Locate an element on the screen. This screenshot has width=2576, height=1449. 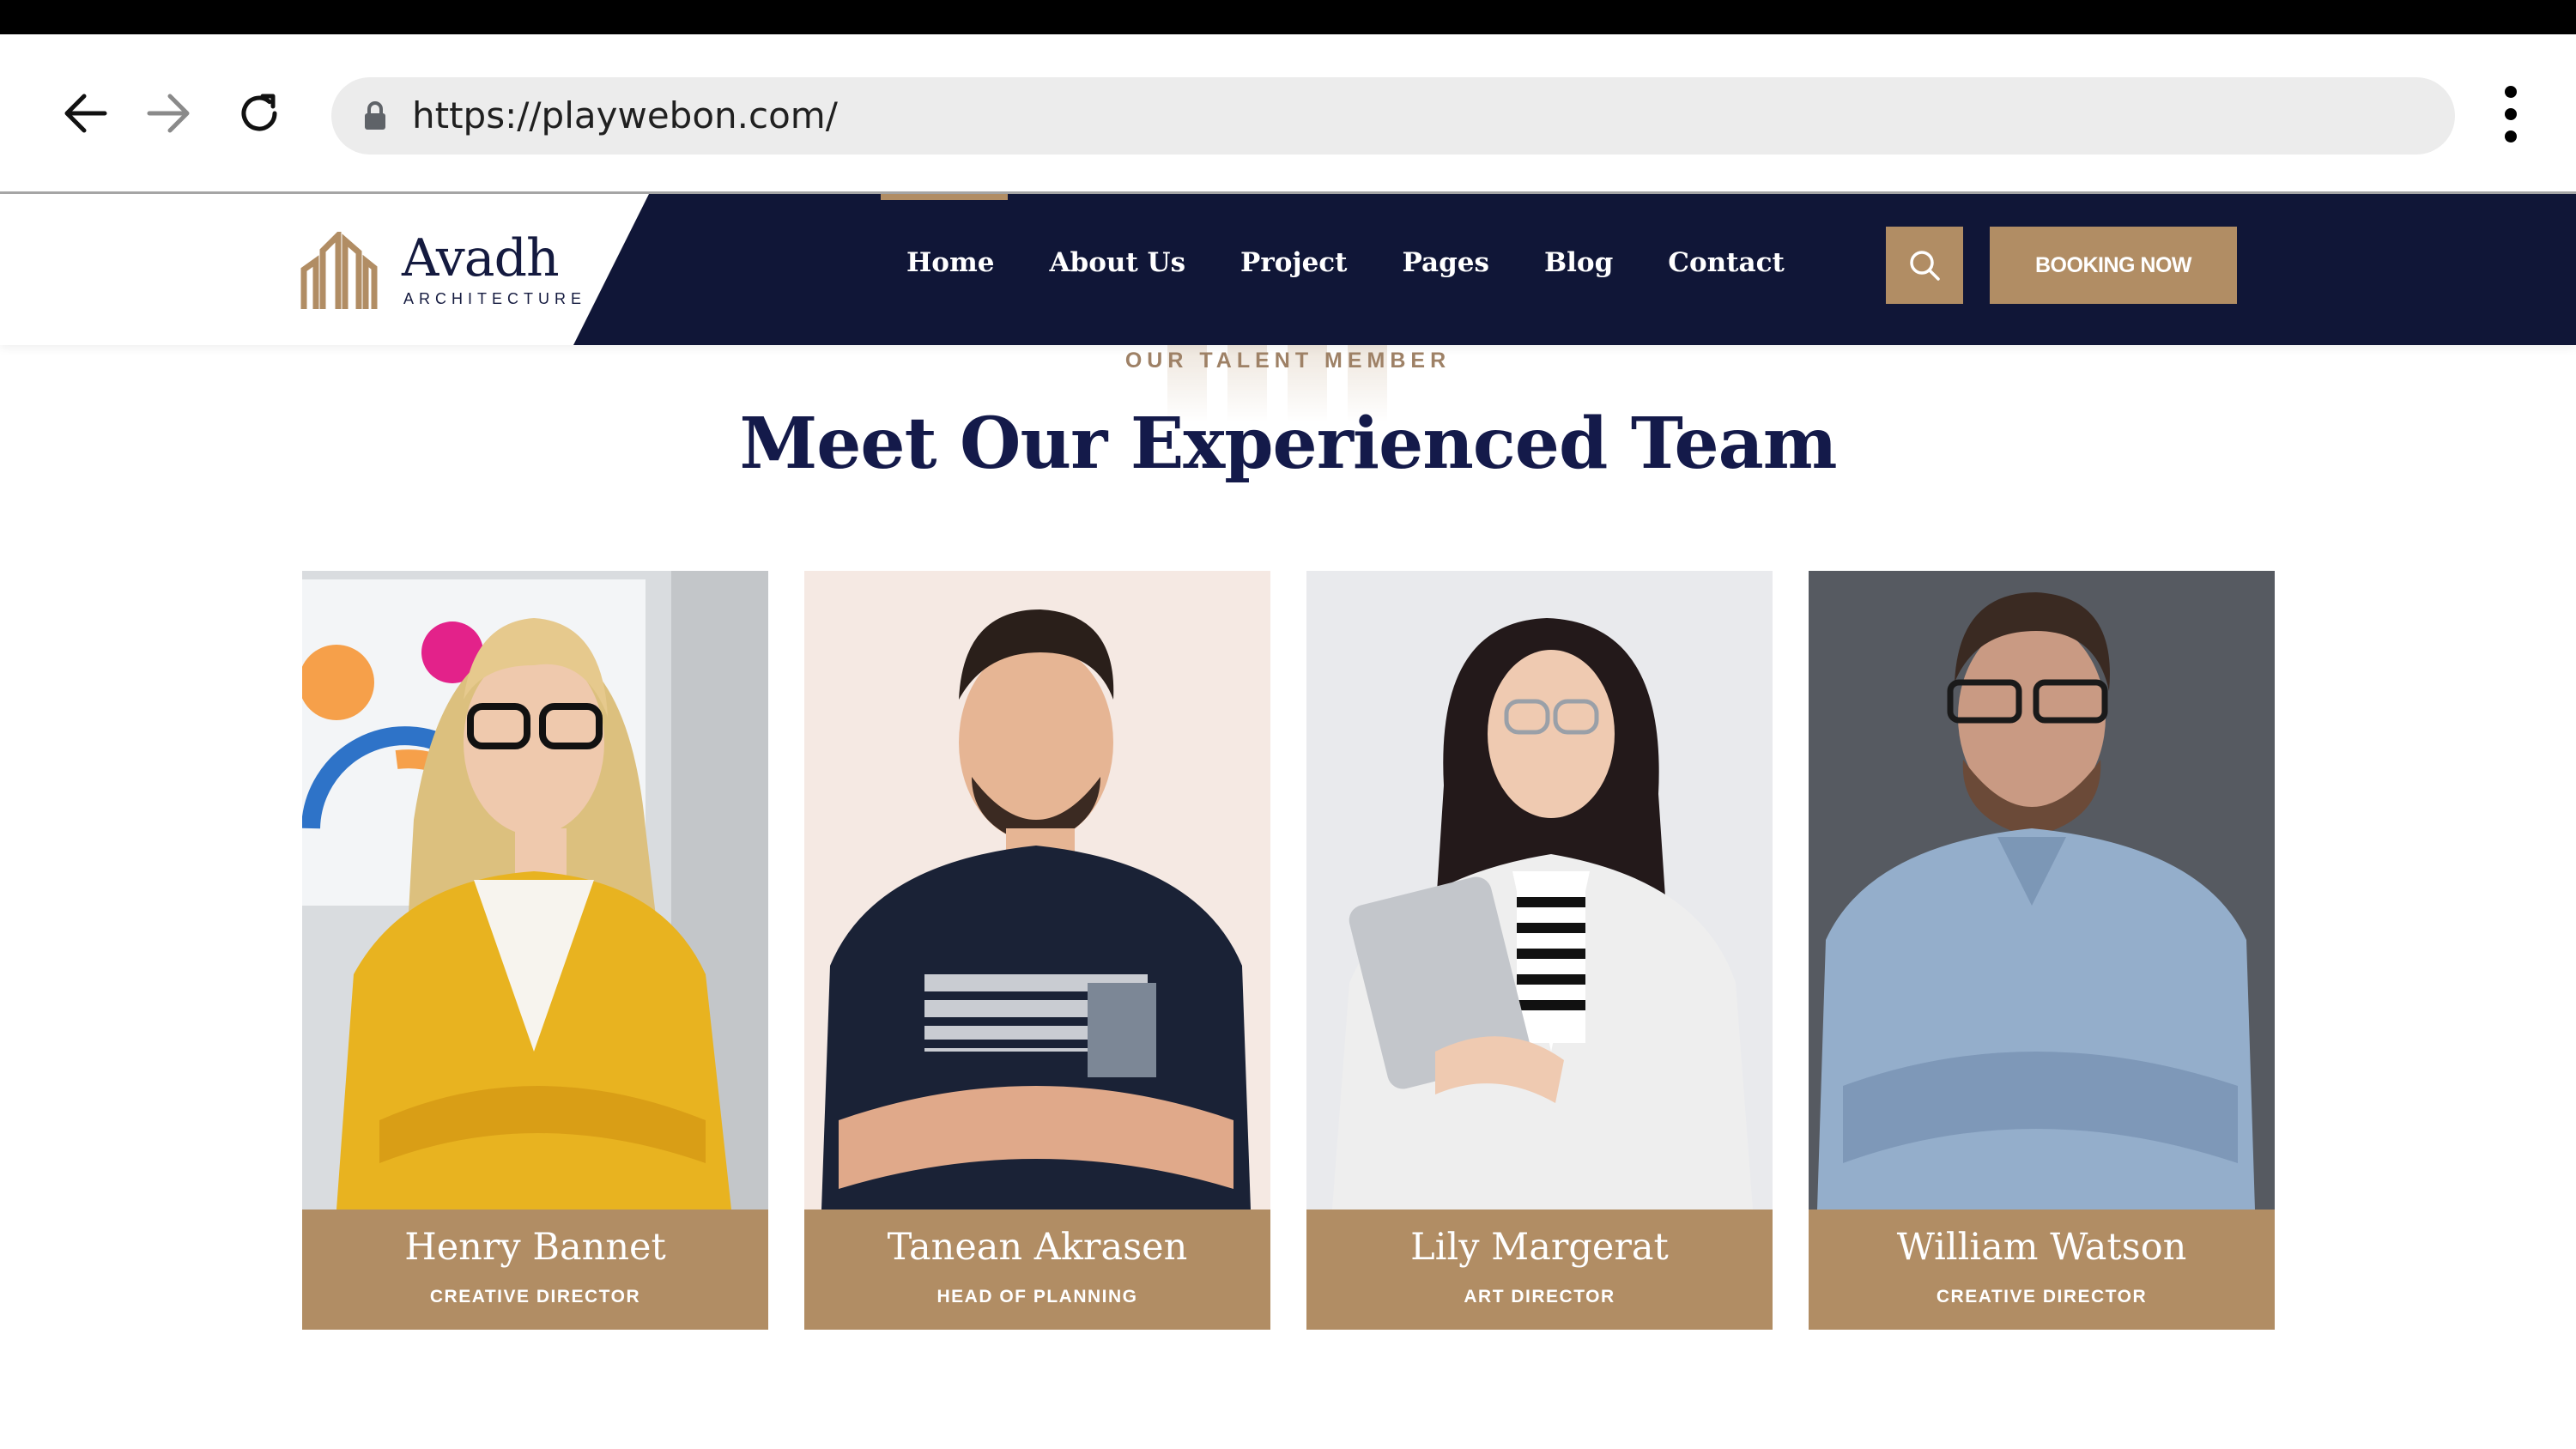
member-name: Henry Bannet is located at coordinates (535, 1247).